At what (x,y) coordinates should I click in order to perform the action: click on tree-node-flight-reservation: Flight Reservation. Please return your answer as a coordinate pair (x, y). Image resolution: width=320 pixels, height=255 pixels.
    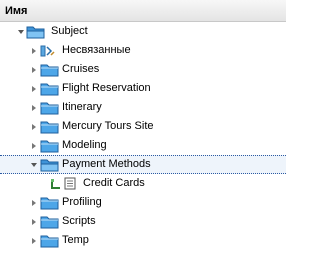
    Looking at the image, I should click on (143, 88).